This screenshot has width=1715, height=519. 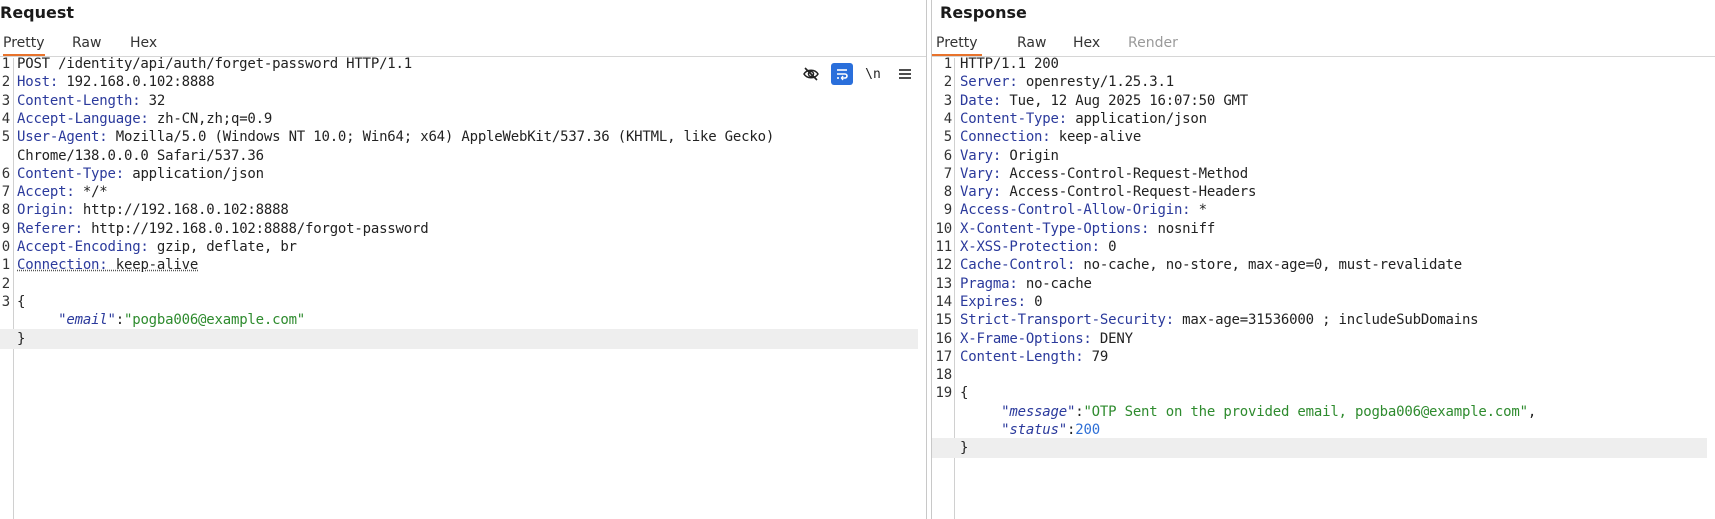 I want to click on request-code-line: 8 Origin: http://192.168.0.102:8888, so click(x=459, y=210).